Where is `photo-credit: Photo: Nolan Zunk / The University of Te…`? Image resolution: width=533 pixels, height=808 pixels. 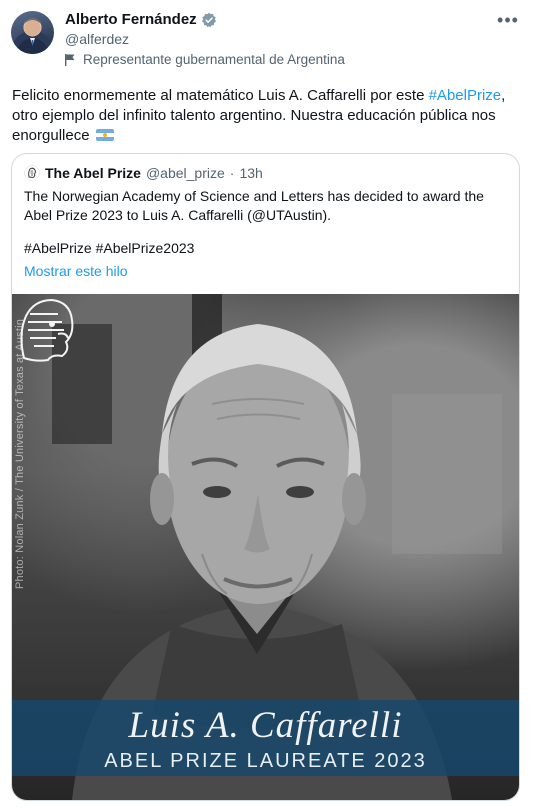 photo-credit: Photo: Nolan Zunk / The University of Te… is located at coordinates (20, 453).